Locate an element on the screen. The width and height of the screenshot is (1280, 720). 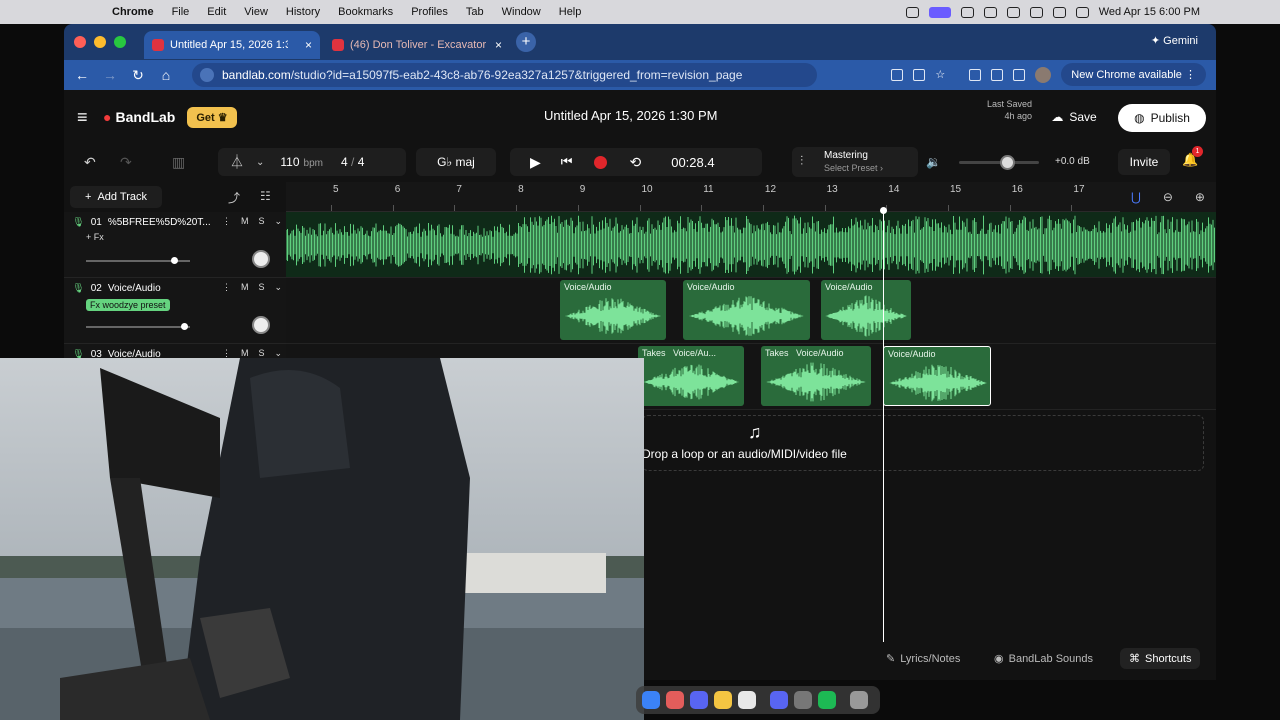
bandlab-sounds-button: ◉ BandLab Sounds is located at coordinates (1043, 659).